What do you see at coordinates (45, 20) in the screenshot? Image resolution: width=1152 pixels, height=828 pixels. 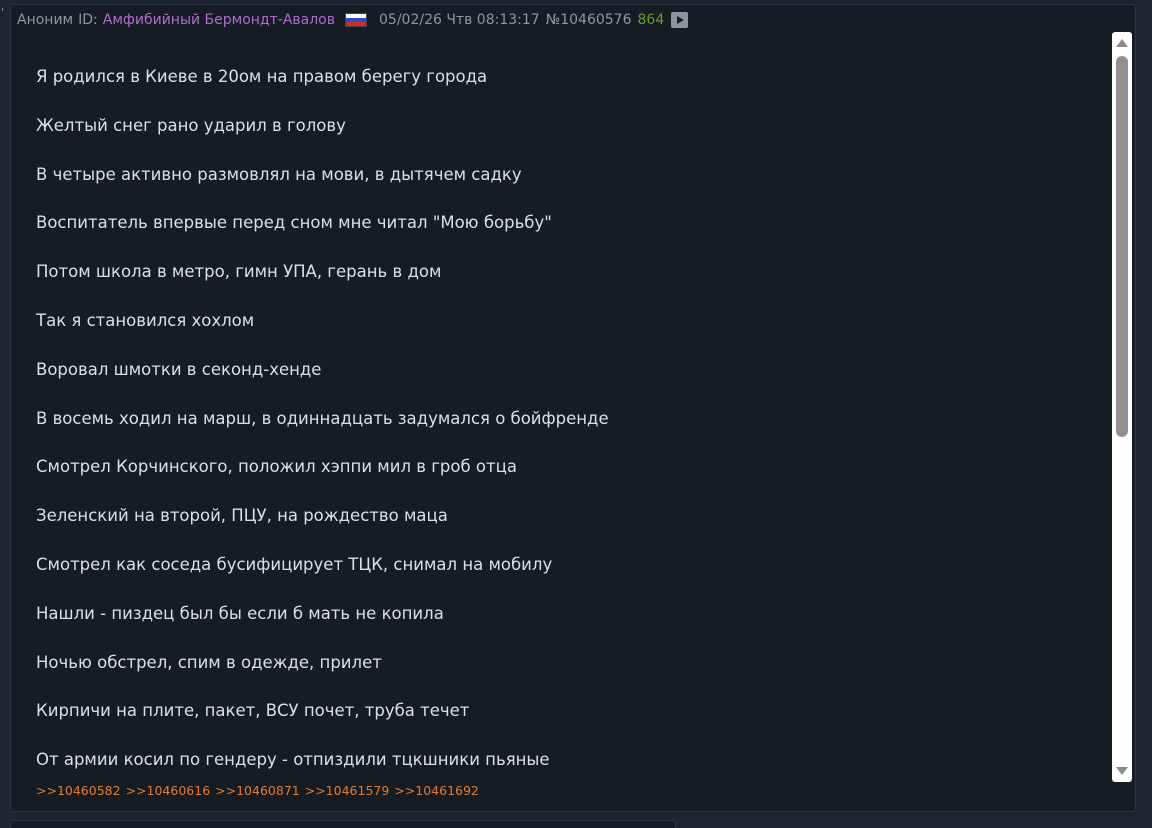 I see `poster-name: Аноним` at bounding box center [45, 20].